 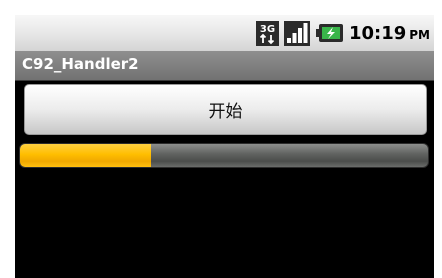 What do you see at coordinates (377, 33) in the screenshot?
I see `clock-time: 10:19` at bounding box center [377, 33].